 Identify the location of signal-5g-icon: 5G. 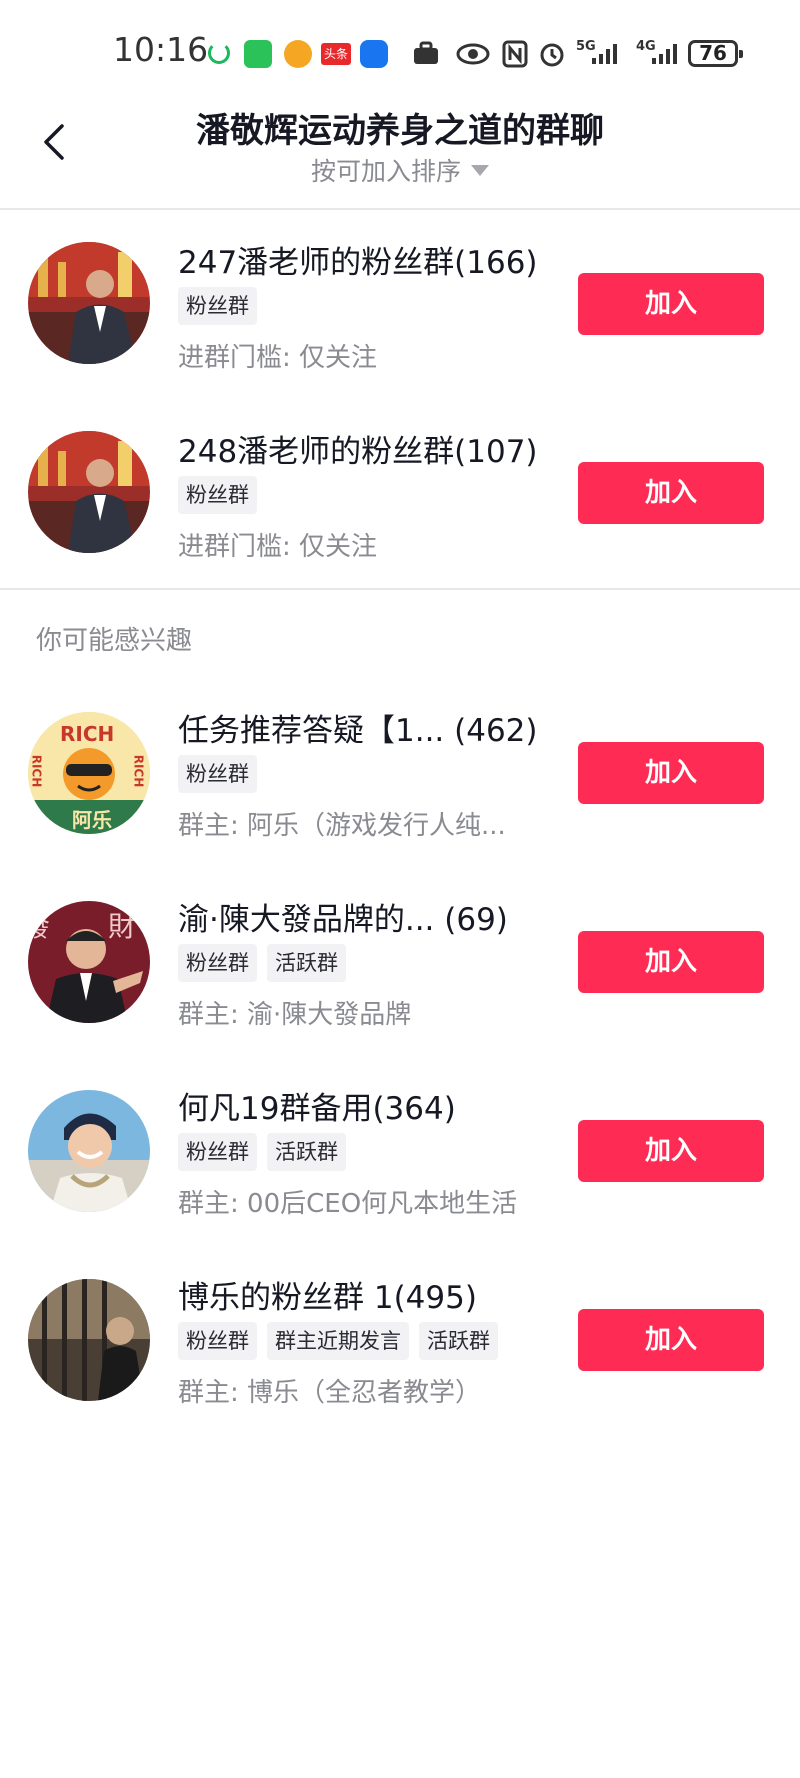
(596, 54).